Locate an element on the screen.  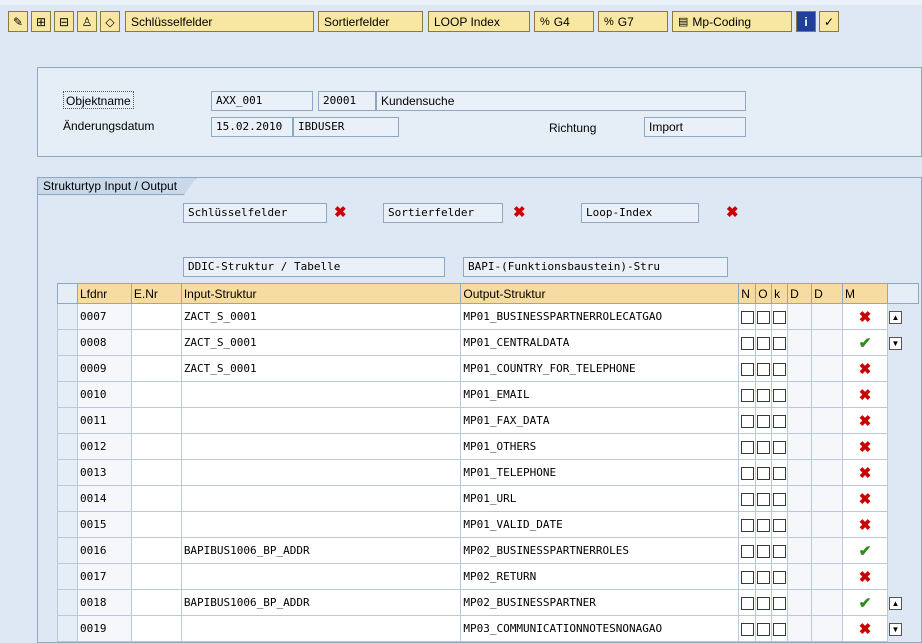
output-structure-cell: MP01_VALID_DATE is located at coordinates (600, 524).